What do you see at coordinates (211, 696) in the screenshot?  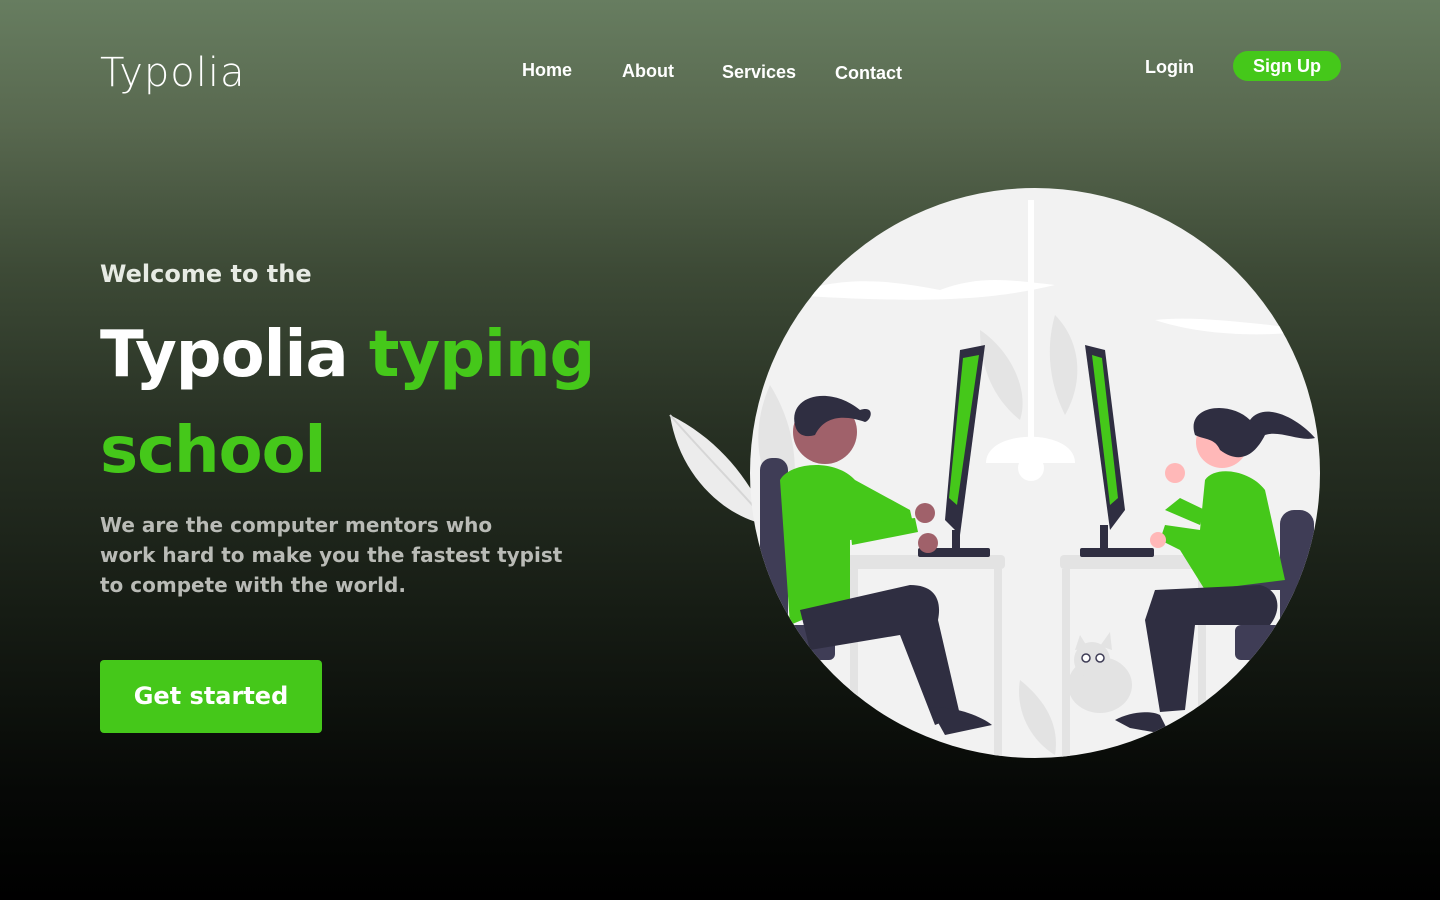 I see `get-started-button: Get started` at bounding box center [211, 696].